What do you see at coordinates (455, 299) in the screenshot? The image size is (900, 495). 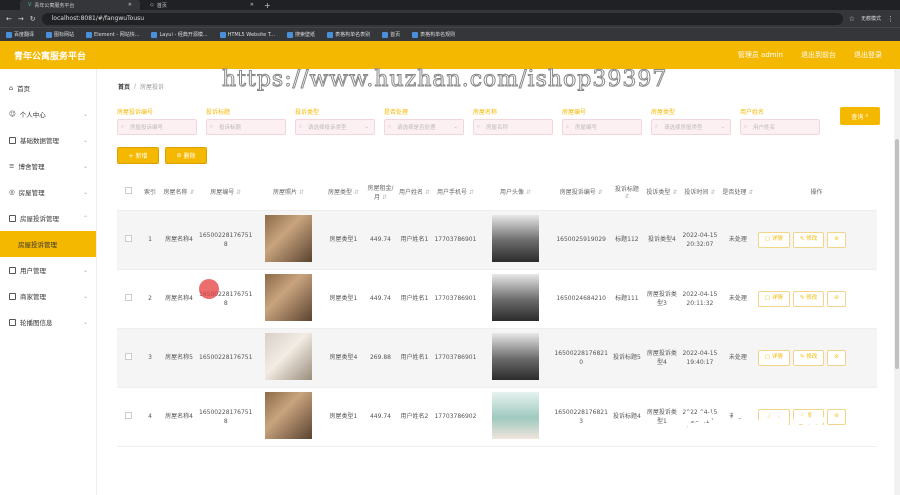 I see `table-cell: 17703786901` at bounding box center [455, 299].